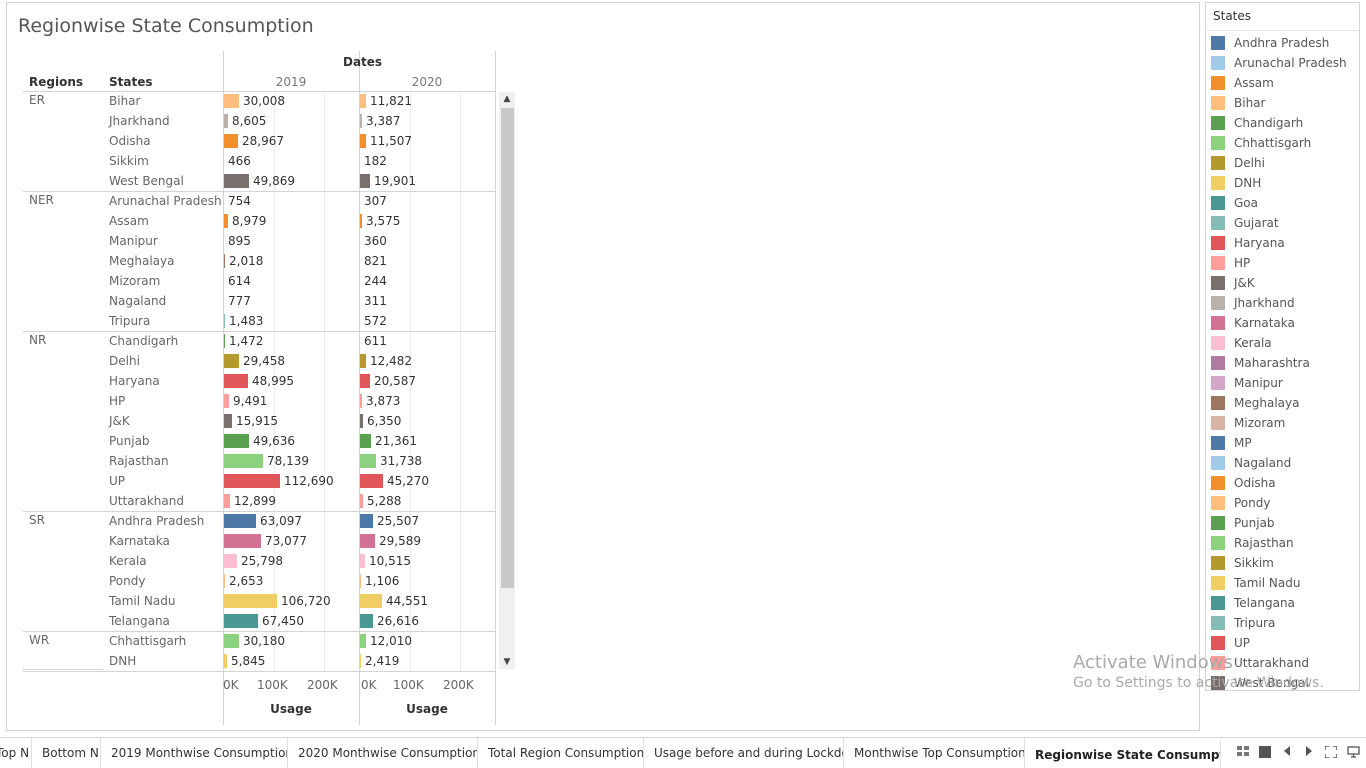 The image size is (1366, 768). I want to click on state-label: Mizoram, so click(134, 281).